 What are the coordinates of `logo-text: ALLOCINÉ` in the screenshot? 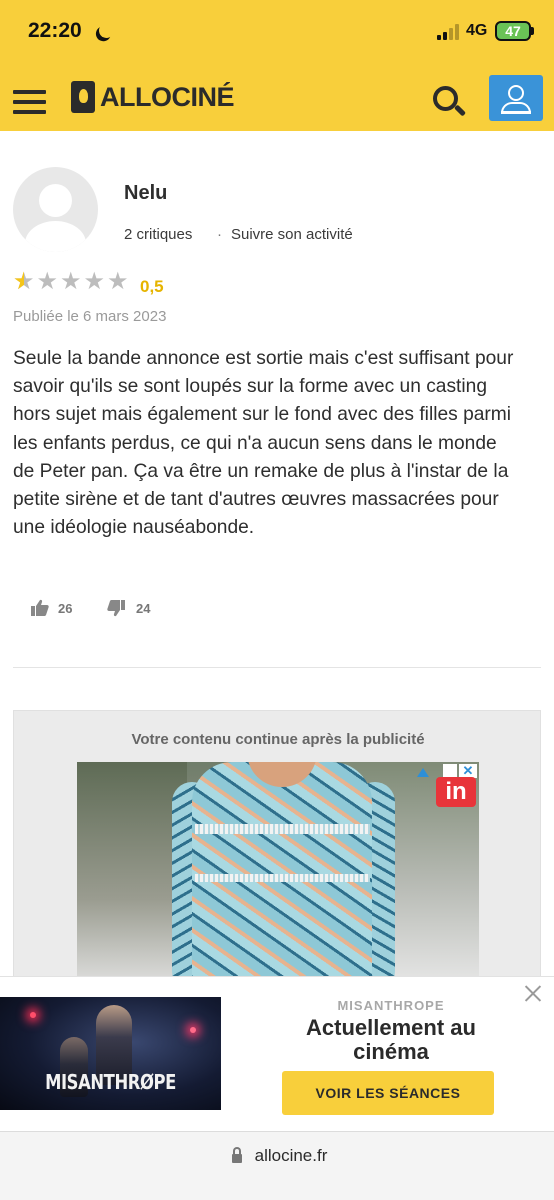 It's located at (167, 96).